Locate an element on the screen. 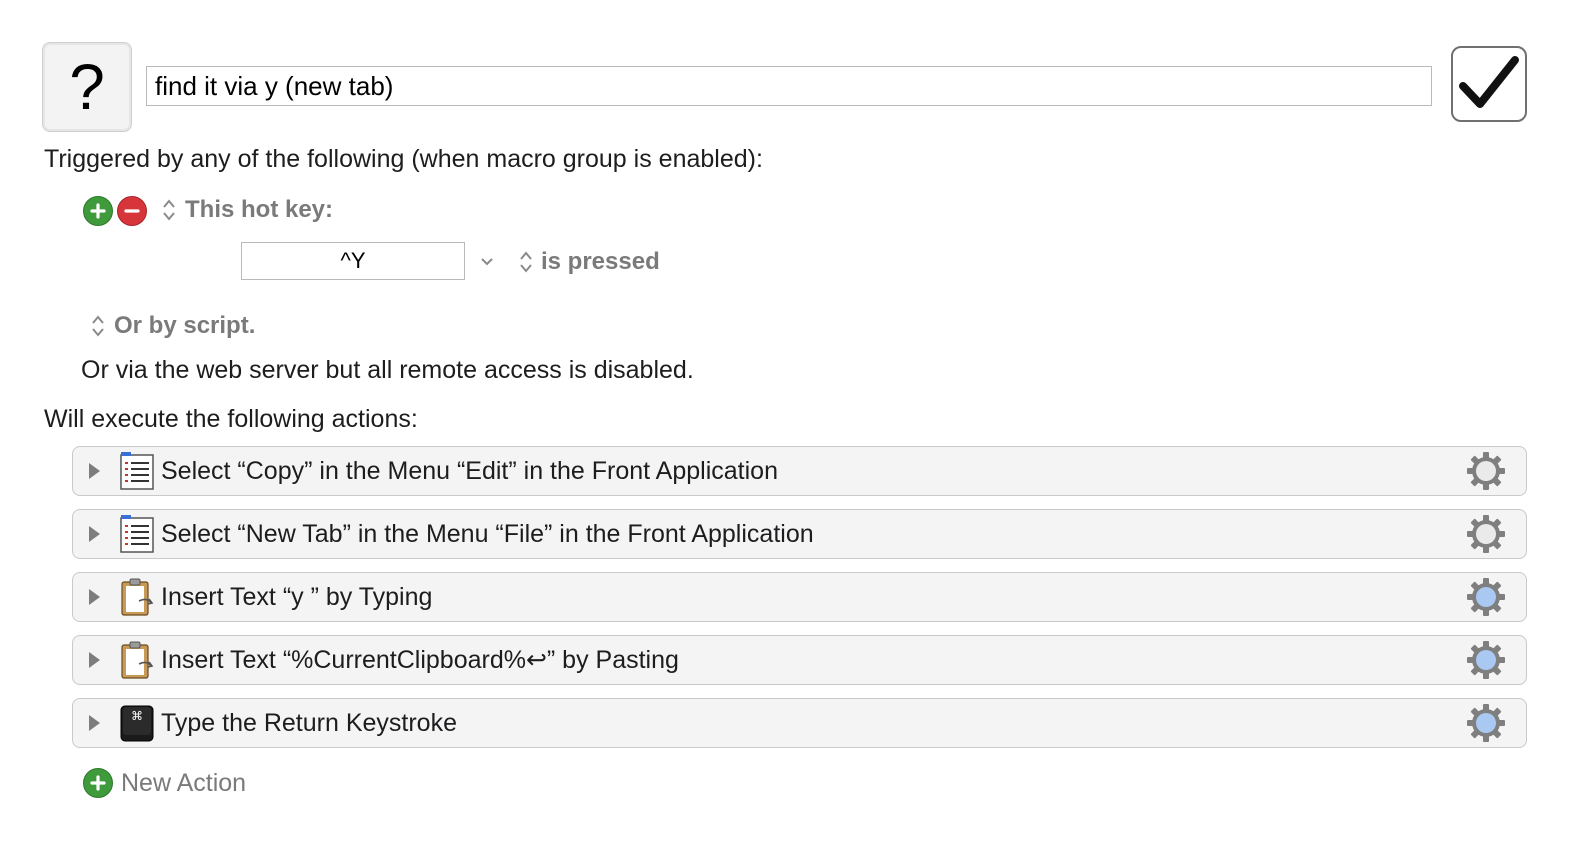 This screenshot has height=850, width=1592. script-trigger-popup: Or by script. is located at coordinates (172, 326).